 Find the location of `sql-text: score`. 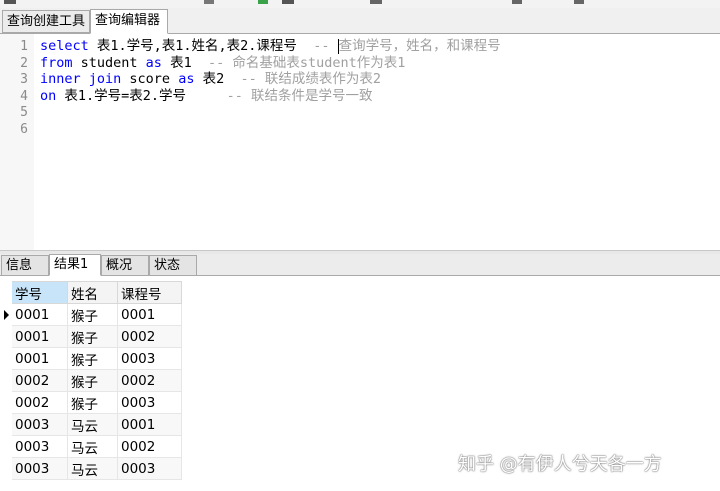

sql-text: score is located at coordinates (150, 79).